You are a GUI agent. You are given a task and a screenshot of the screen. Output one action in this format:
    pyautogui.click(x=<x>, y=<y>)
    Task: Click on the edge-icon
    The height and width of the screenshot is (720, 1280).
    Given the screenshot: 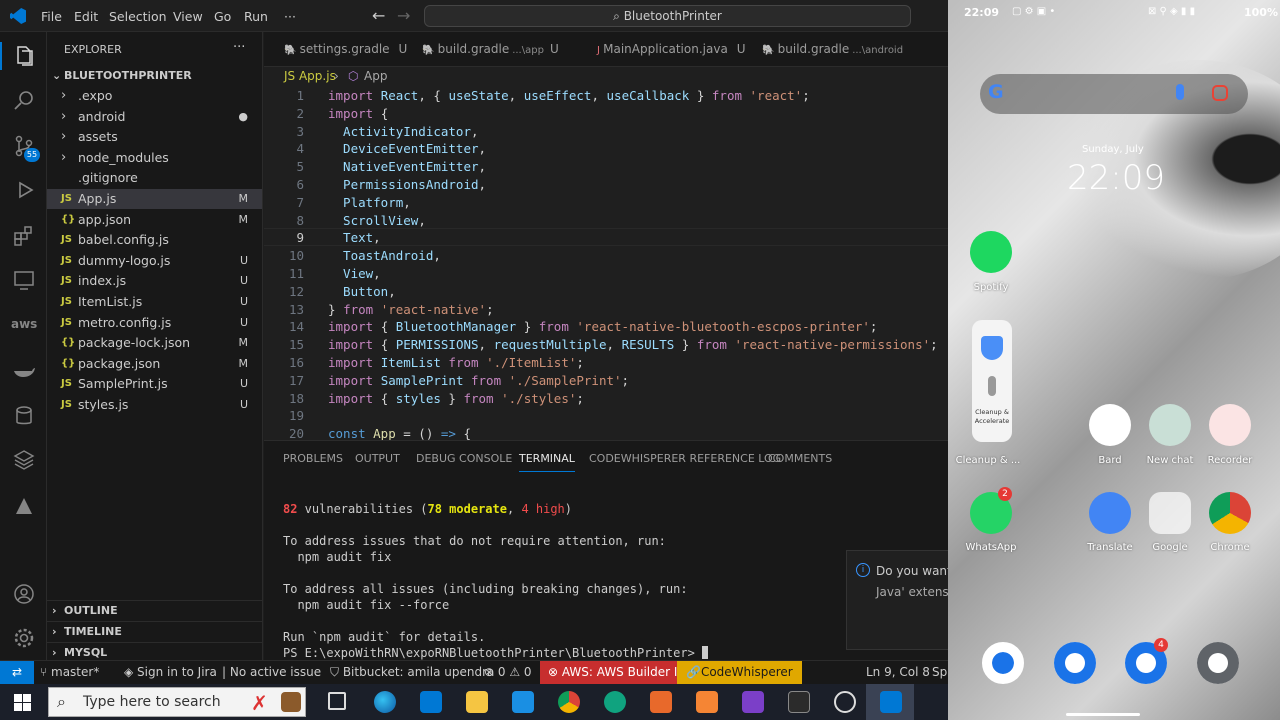 What is the action you would take?
    pyautogui.click(x=385, y=702)
    